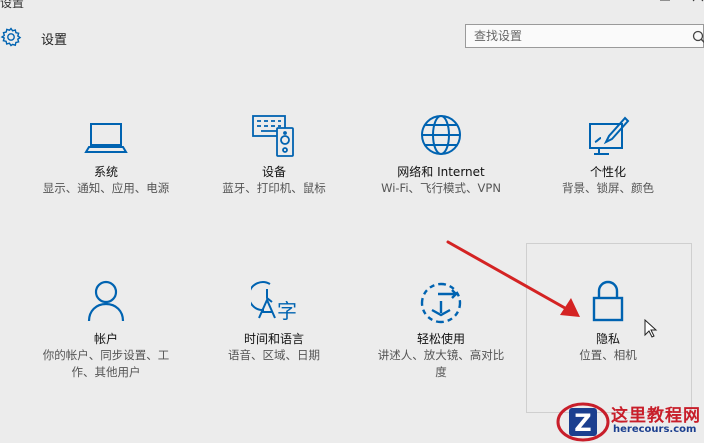  Describe the element at coordinates (697, 37) in the screenshot. I see `search-icon` at that location.